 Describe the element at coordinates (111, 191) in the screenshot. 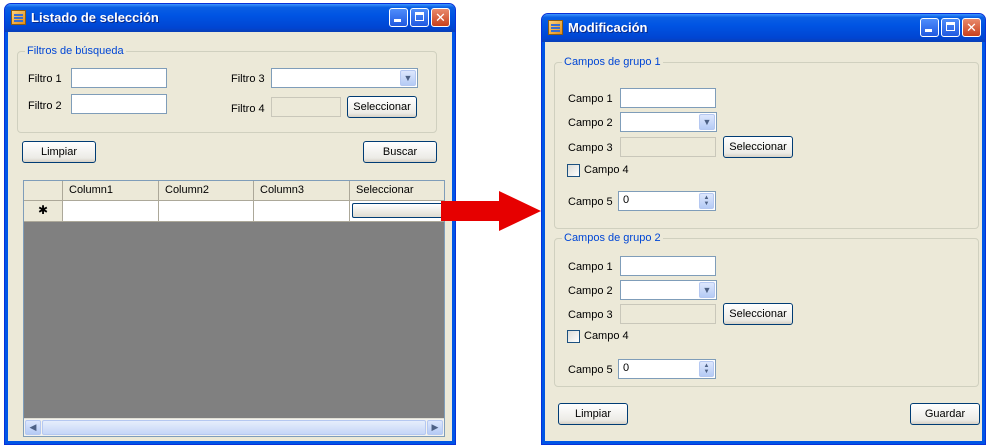

I see `grid-header-column1: Column1` at that location.